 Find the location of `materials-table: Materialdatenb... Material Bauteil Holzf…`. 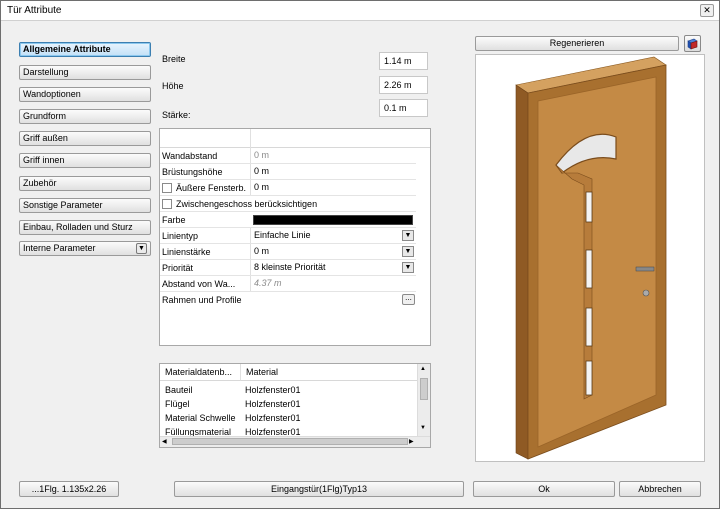

materials-table: Materialdatenb... Material Bauteil Holzf… is located at coordinates (295, 405).